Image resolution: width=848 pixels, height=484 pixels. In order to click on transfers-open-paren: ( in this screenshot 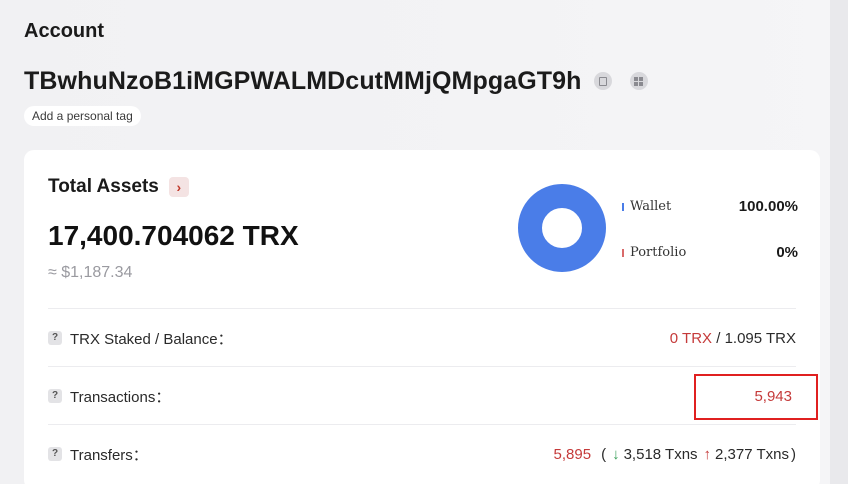, I will do `click(604, 454)`.